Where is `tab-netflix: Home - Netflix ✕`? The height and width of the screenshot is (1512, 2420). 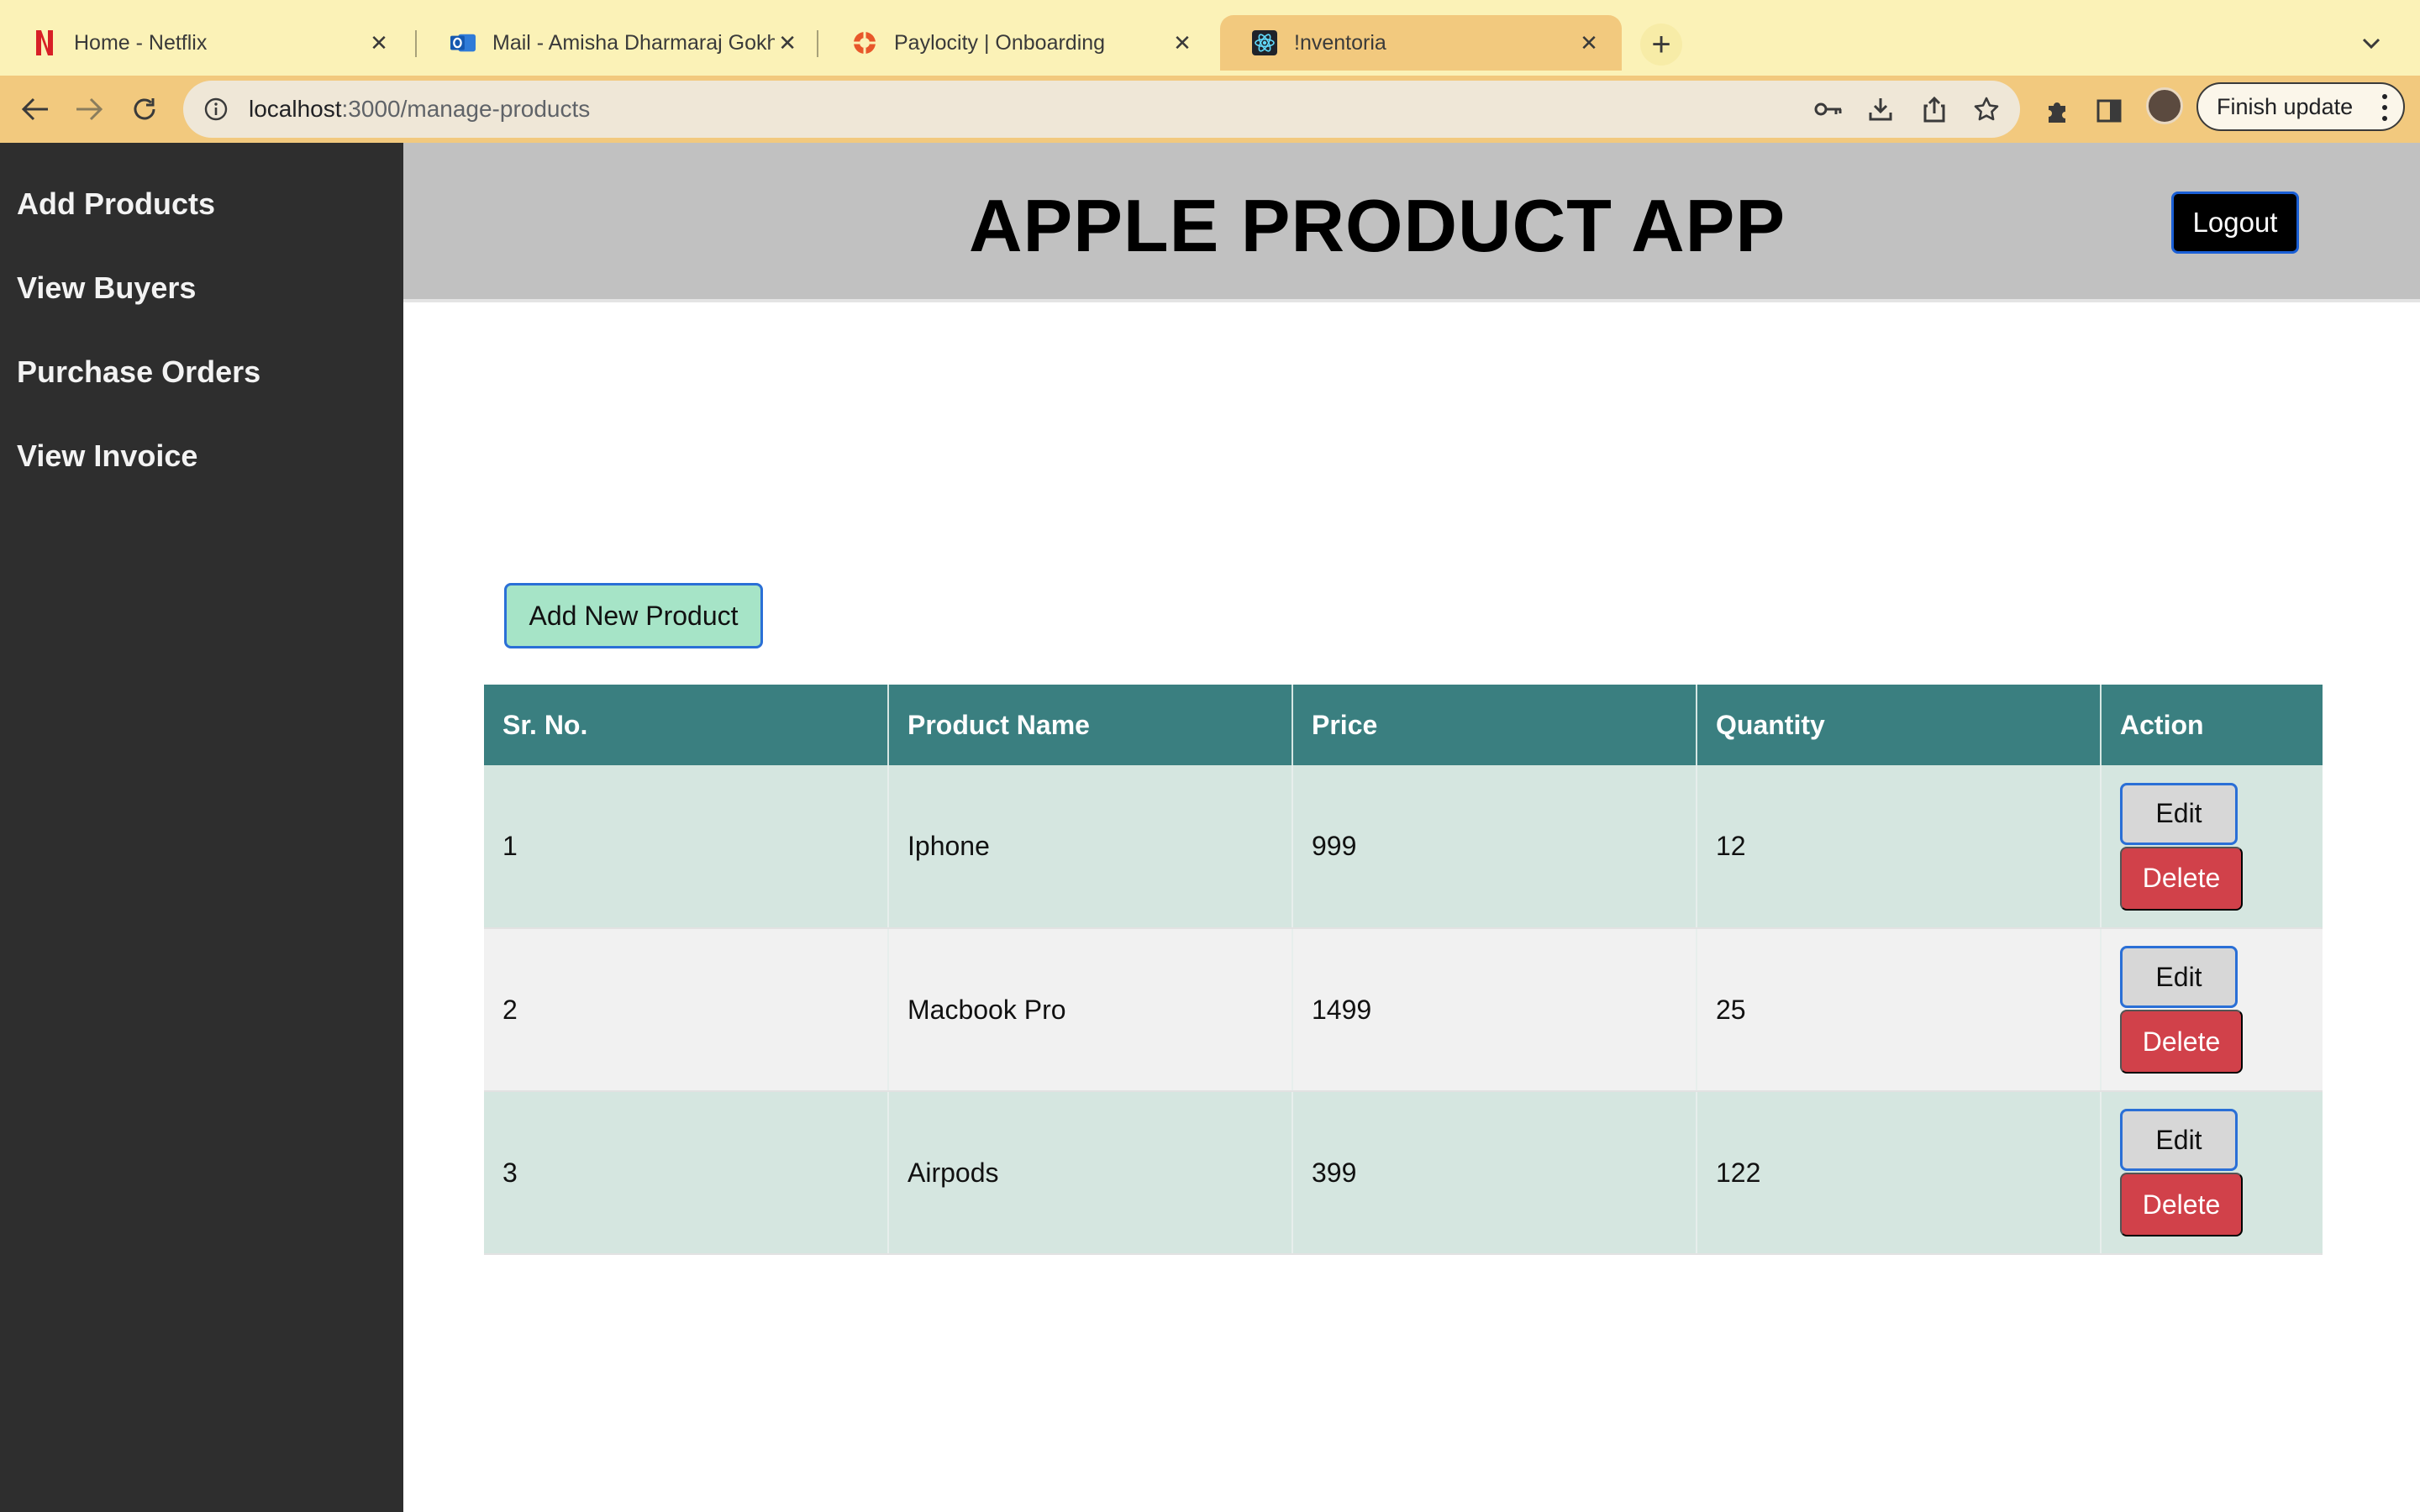
tab-netflix: Home - Netflix ✕ is located at coordinates (206, 43).